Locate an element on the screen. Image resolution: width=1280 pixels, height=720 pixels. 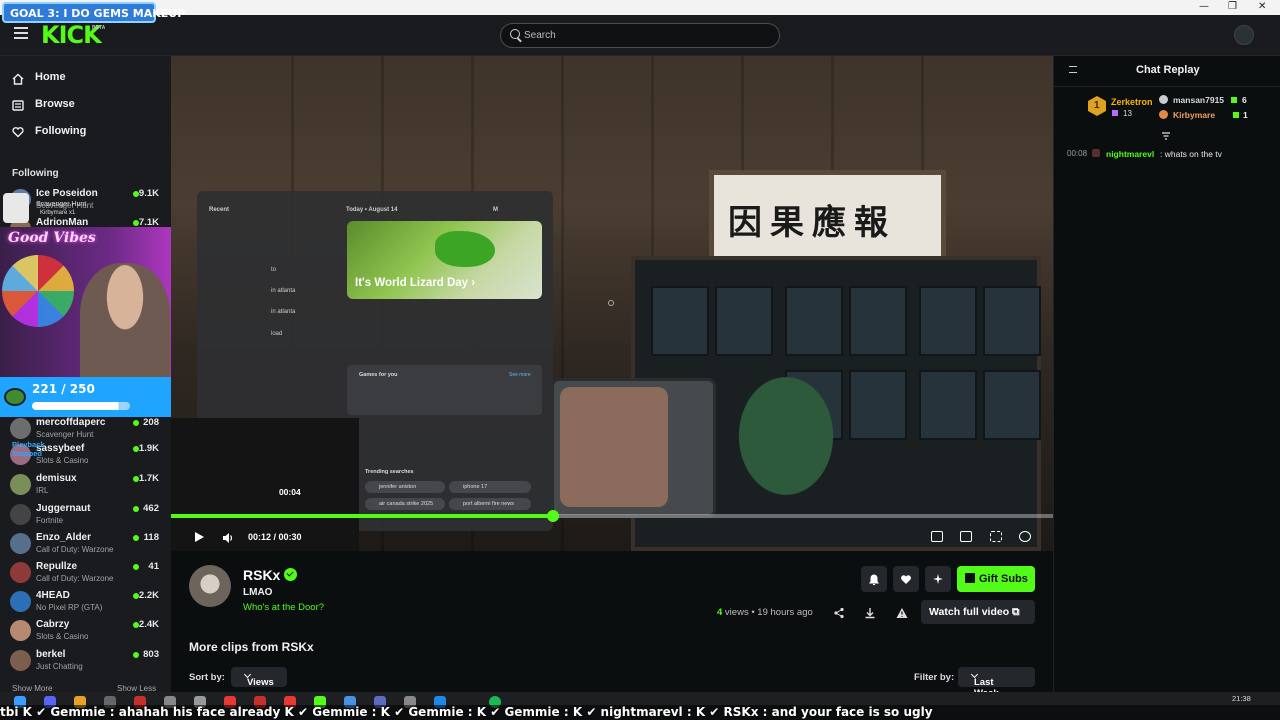
sidebar-channel: berkel Just Chatting 803 is located at coordinates (85, 661).